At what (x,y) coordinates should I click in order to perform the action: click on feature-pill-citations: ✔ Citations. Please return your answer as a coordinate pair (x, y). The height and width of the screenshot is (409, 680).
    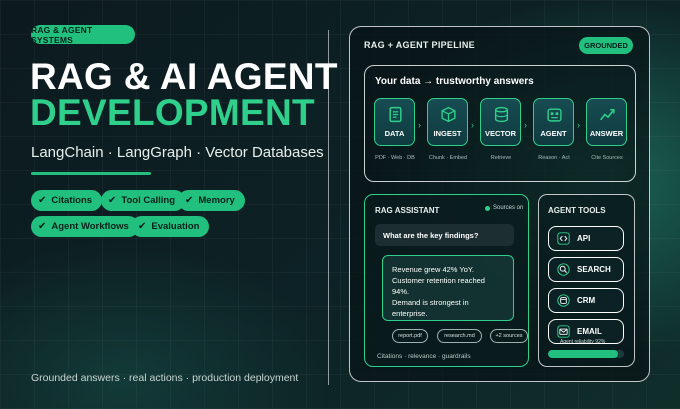
    Looking at the image, I should click on (67, 200).